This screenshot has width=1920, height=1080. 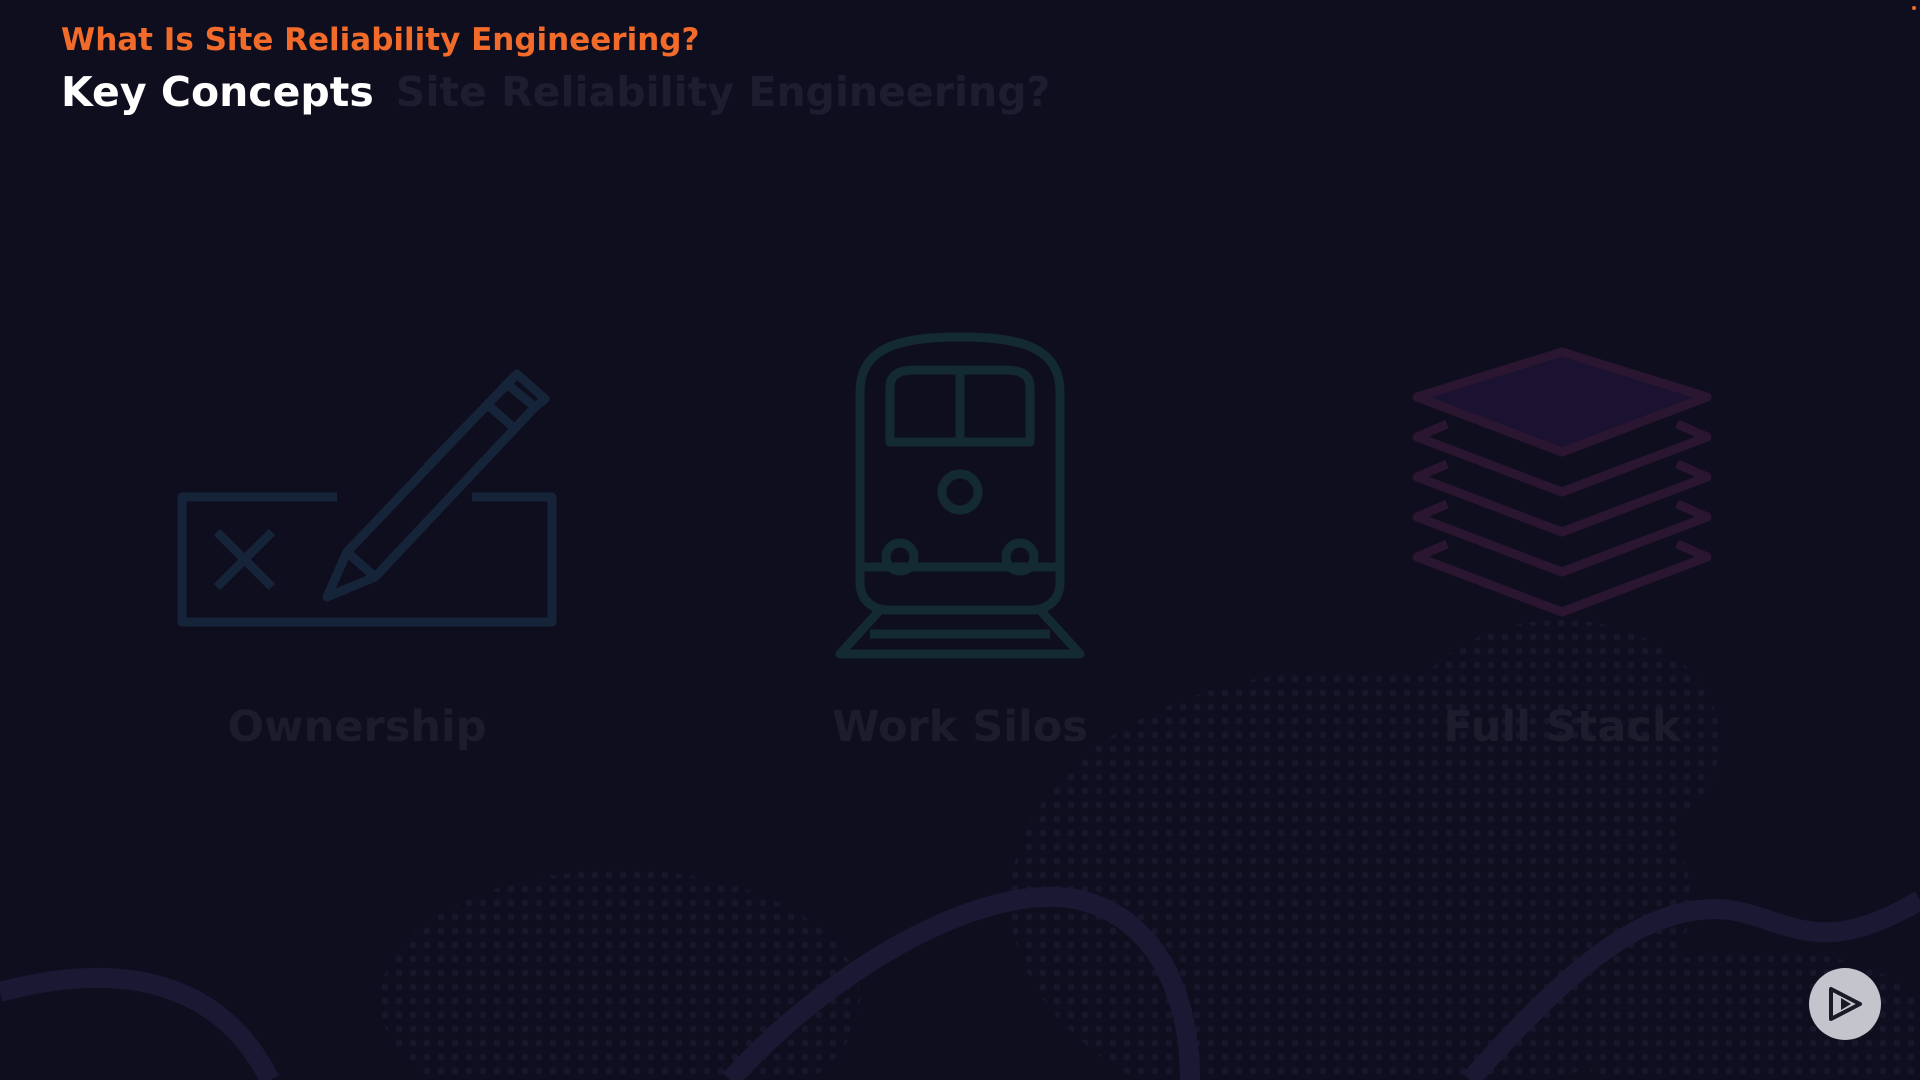 I want to click on pen-checkbox-icon, so click(x=367, y=498).